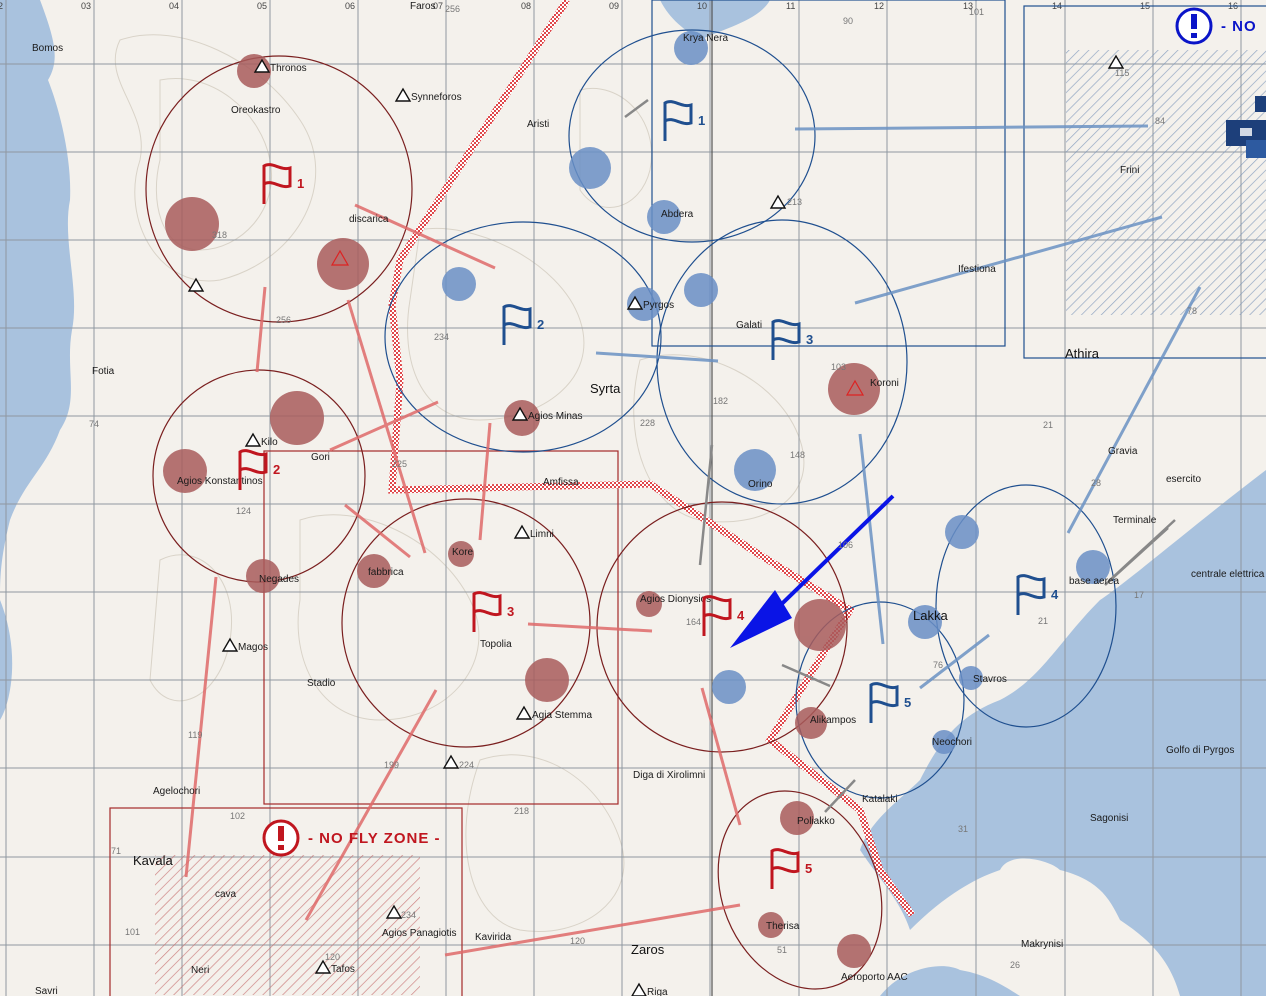  I want to click on place-label: Kavirida, so click(493, 937).